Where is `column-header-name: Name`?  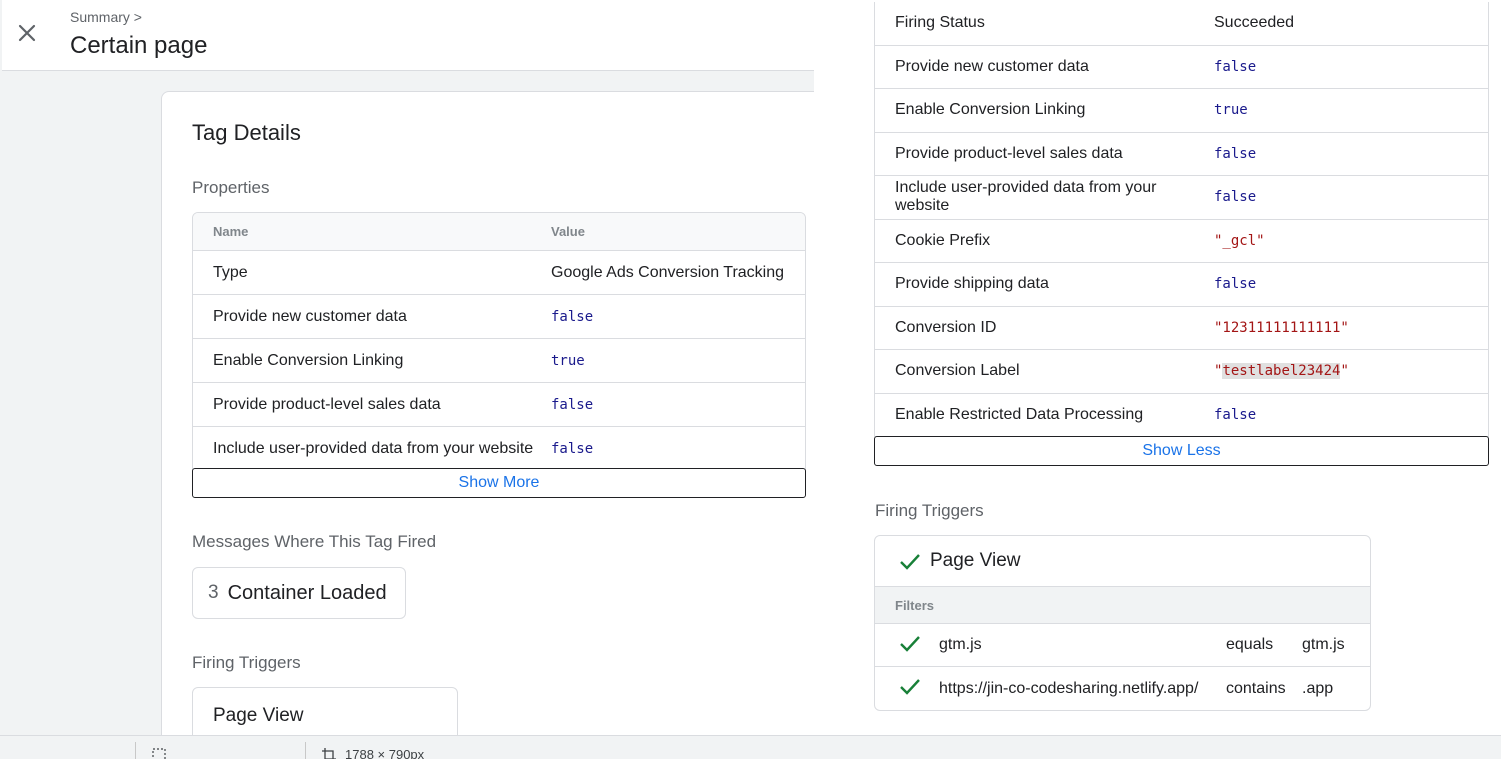 column-header-name: Name is located at coordinates (231, 231).